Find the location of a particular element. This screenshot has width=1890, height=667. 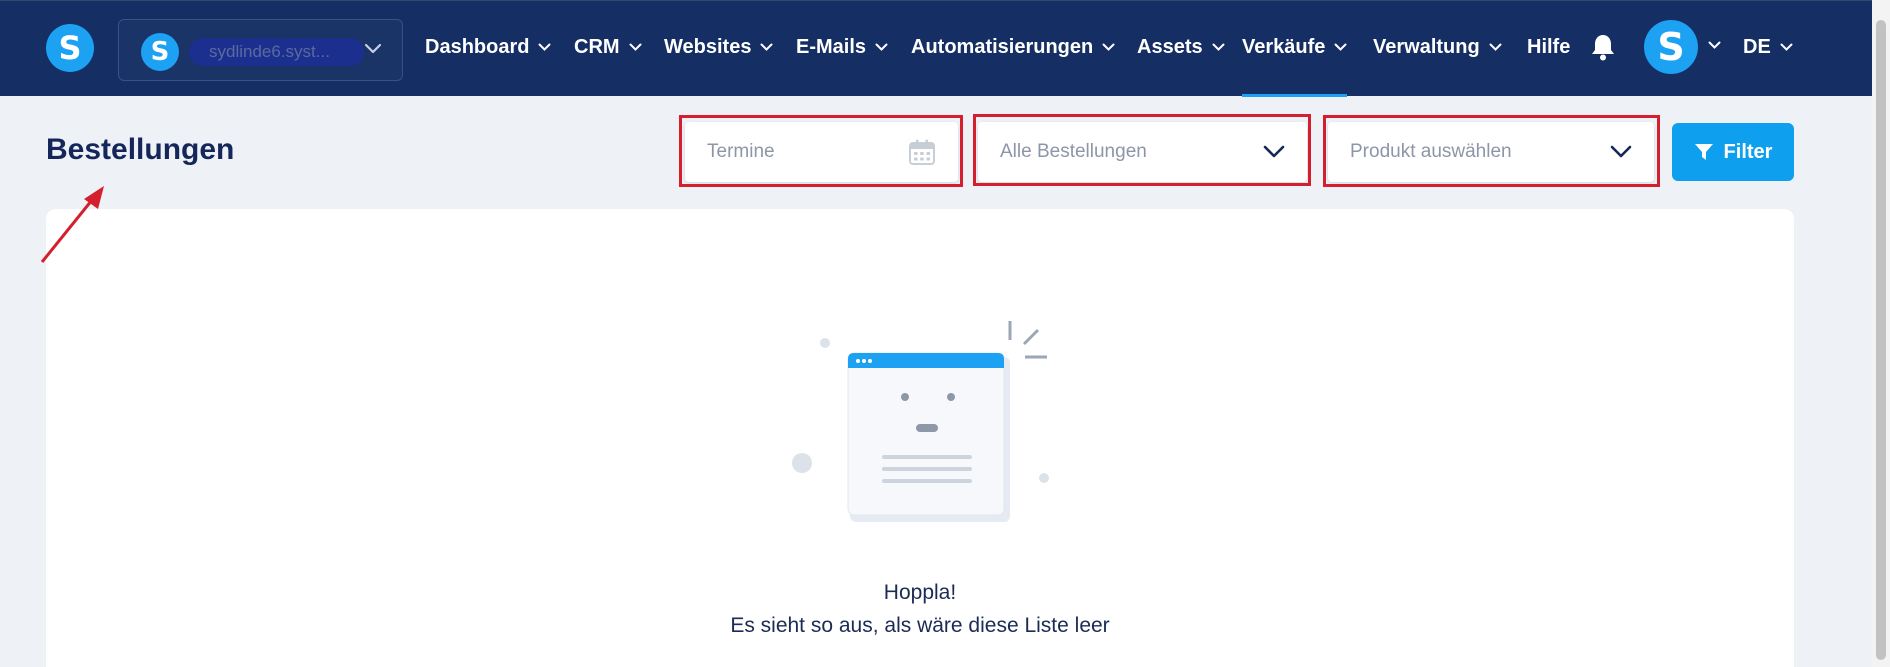

filter-button-label: Filter is located at coordinates (1748, 151).